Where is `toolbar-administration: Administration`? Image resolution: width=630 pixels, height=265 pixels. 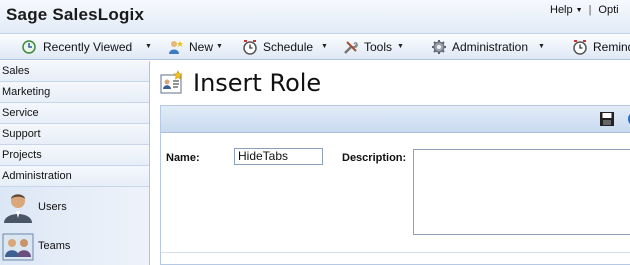
toolbar-administration: Administration is located at coordinates (479, 47).